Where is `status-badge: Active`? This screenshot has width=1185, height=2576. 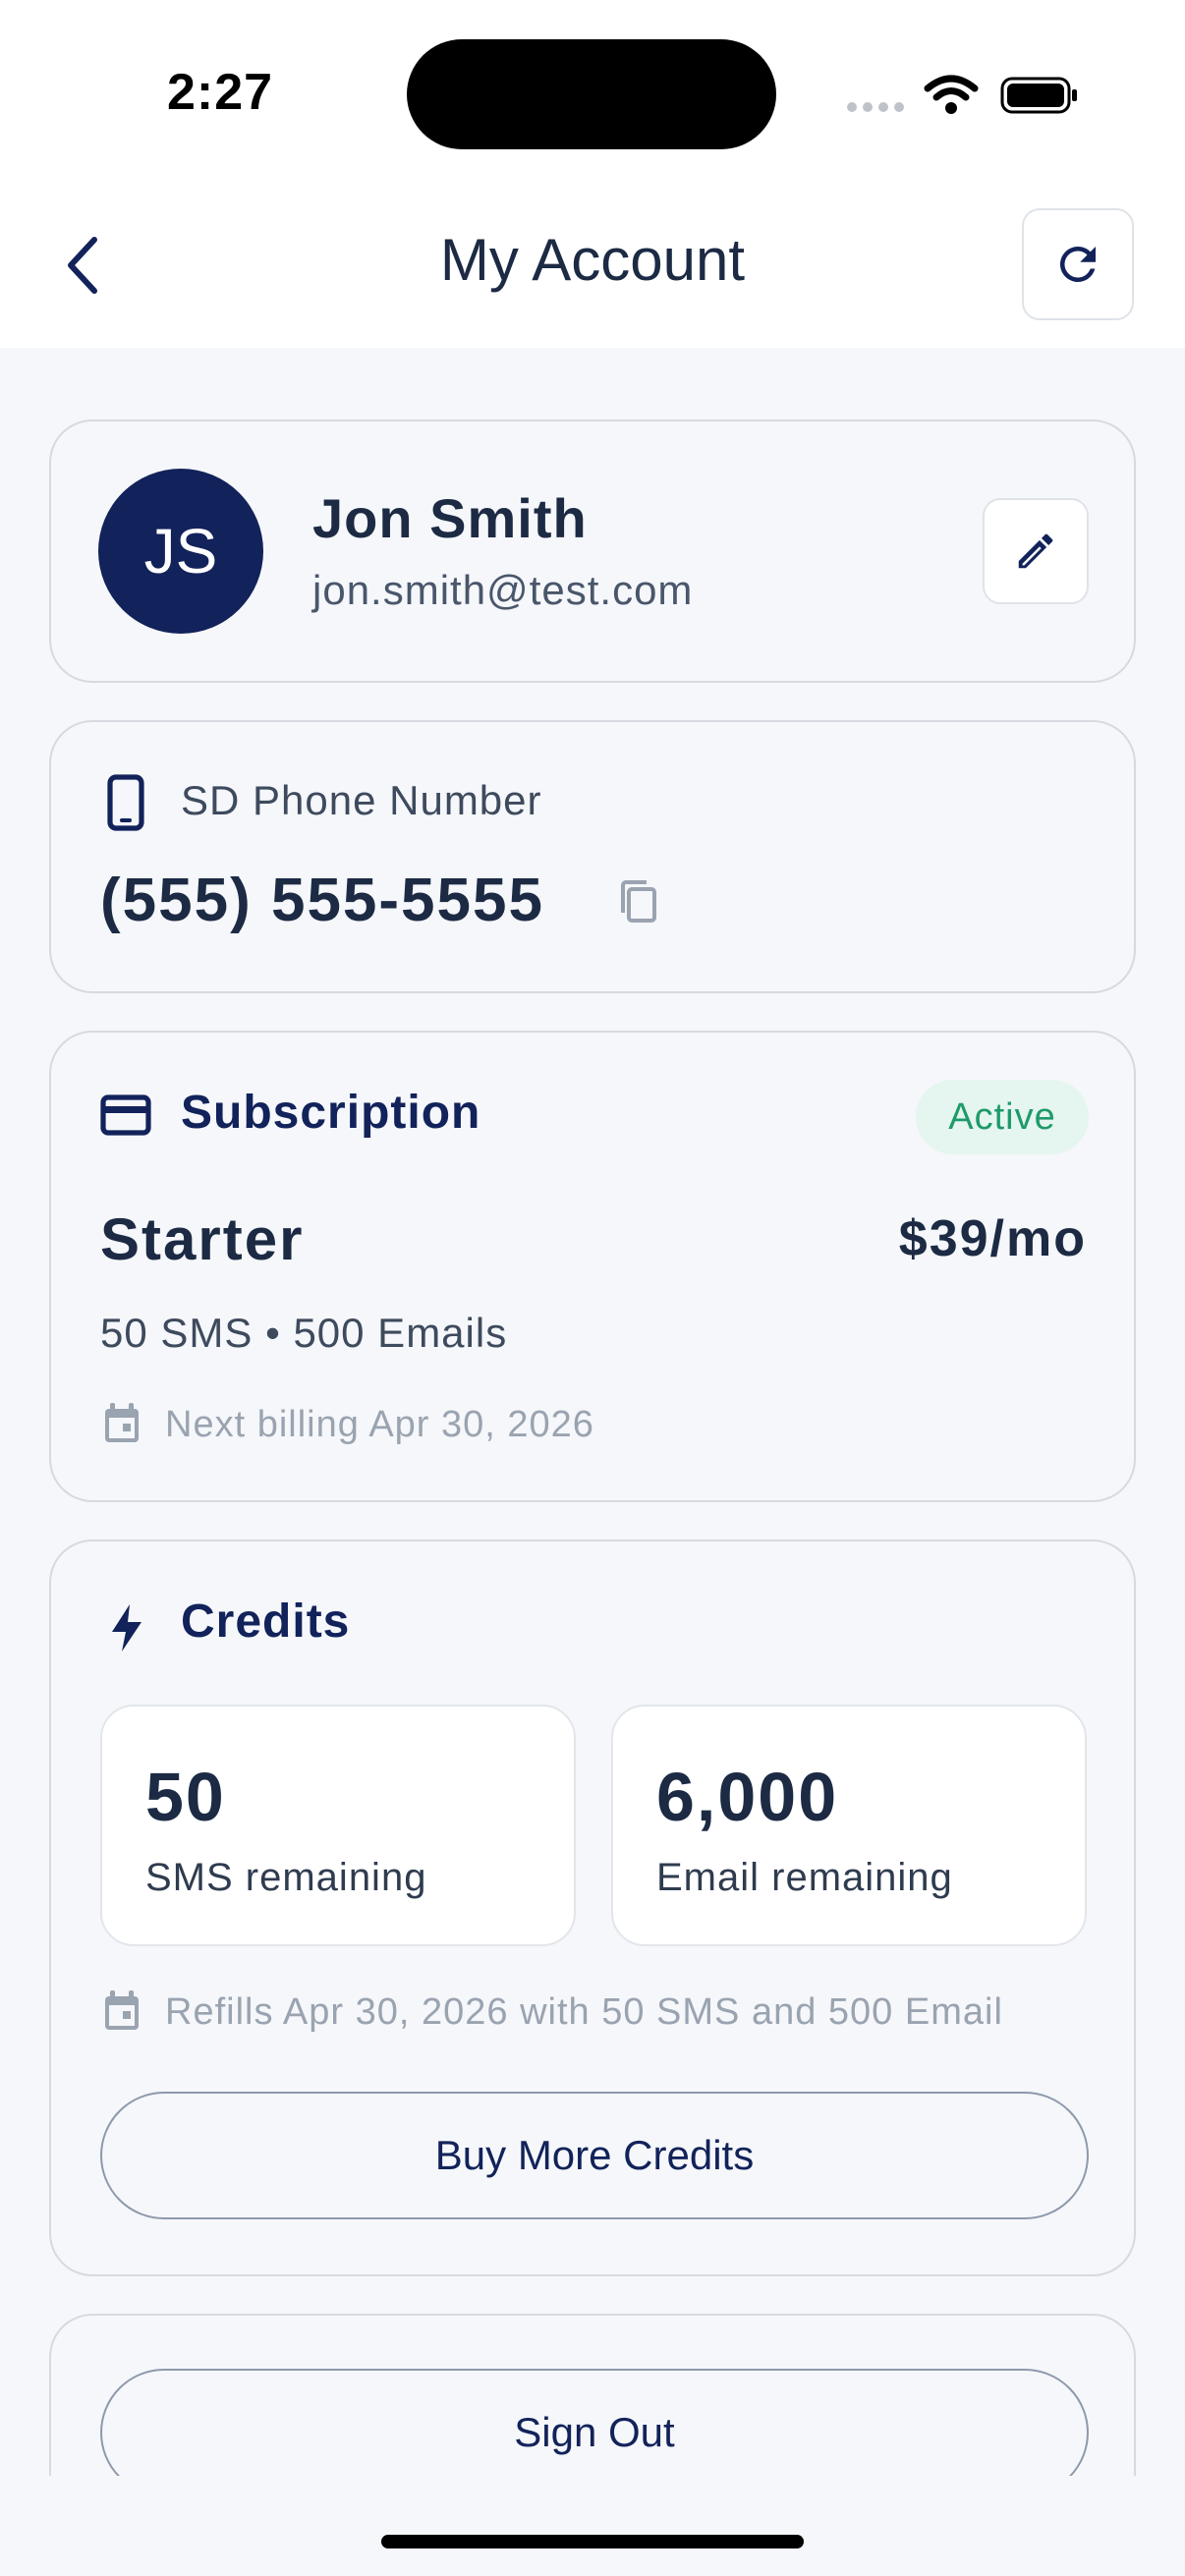
status-badge: Active is located at coordinates (1003, 1117).